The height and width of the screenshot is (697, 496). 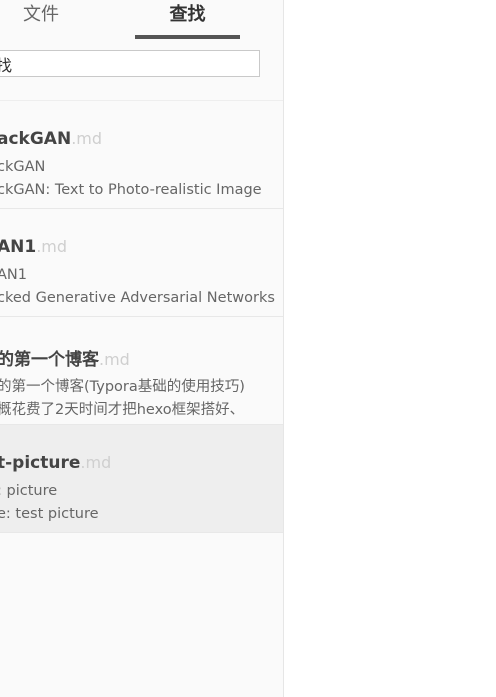 I want to click on result-match-line: 概花费了2天时间才把hexo框架搭好、, so click(x=122, y=410).